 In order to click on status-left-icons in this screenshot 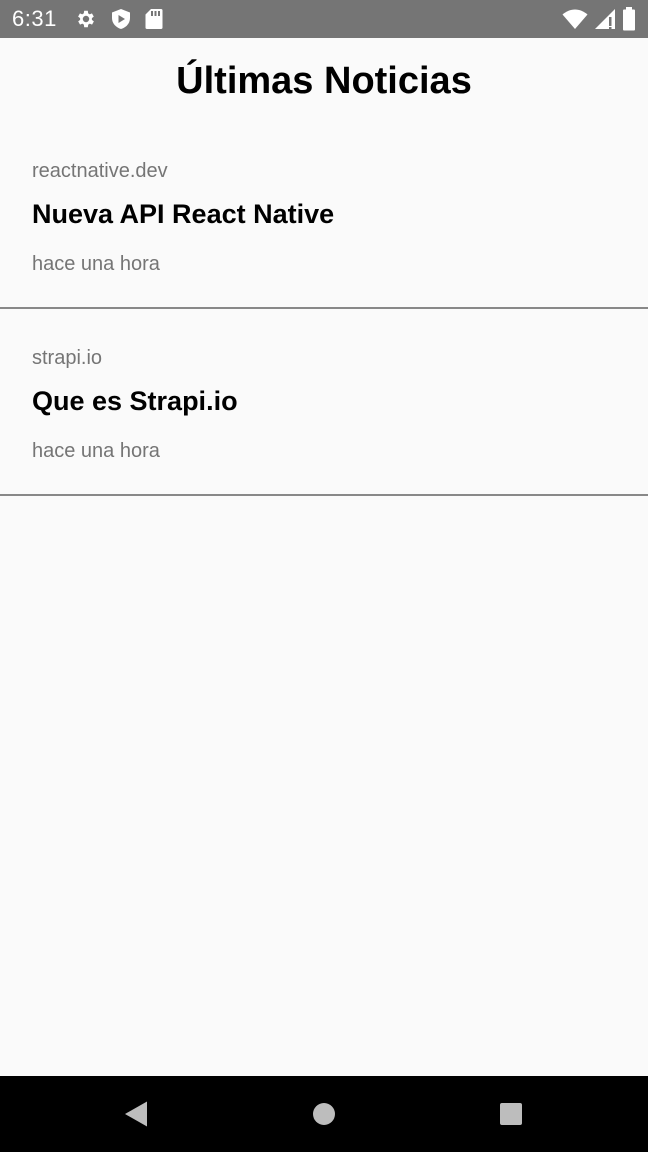, I will do `click(119, 19)`.